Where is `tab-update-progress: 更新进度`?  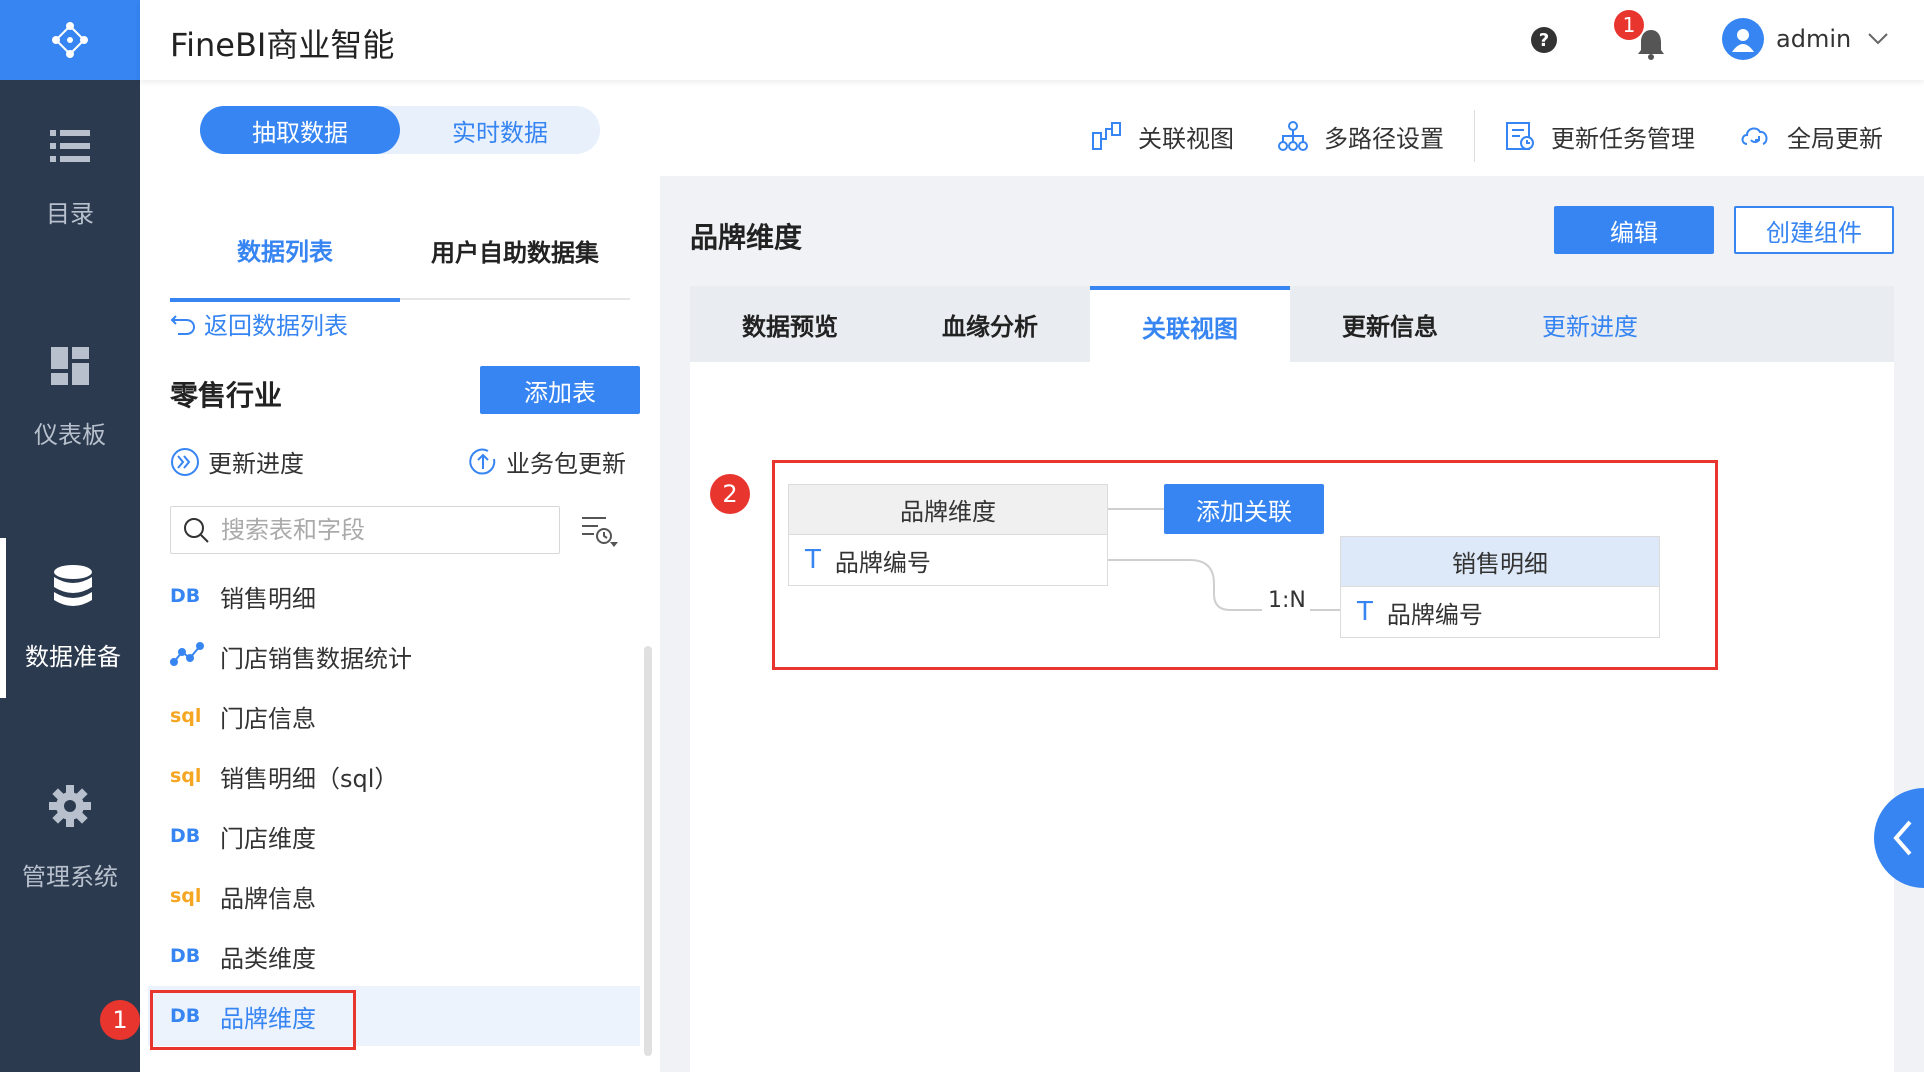 tab-update-progress: 更新进度 is located at coordinates (1590, 324).